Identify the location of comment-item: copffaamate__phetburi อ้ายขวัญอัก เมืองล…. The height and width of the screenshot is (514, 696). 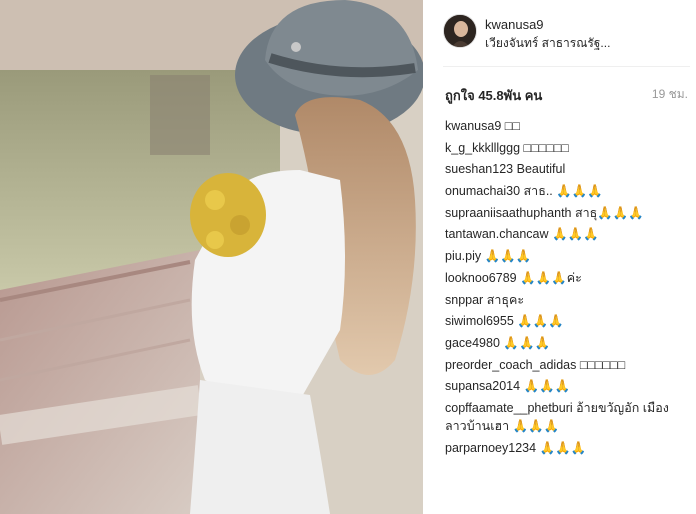
(567, 417).